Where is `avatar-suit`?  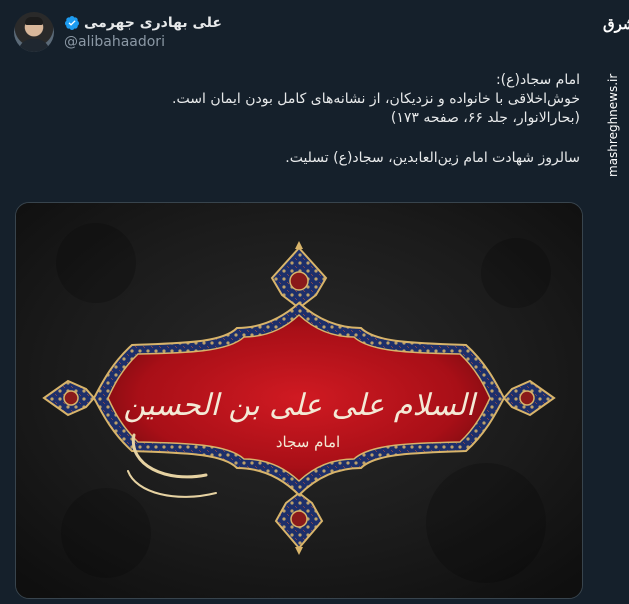 avatar-suit is located at coordinates (34, 45).